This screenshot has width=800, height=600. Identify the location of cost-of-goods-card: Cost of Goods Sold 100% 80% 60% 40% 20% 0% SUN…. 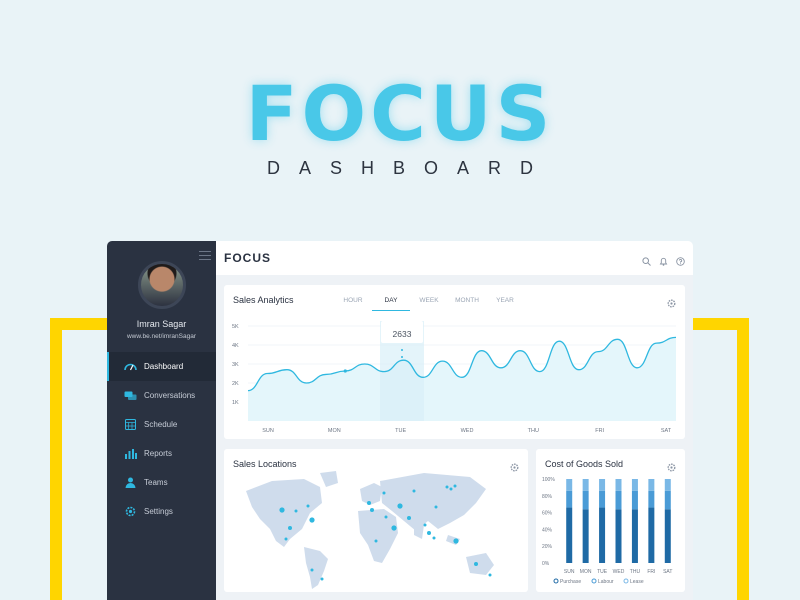
(610, 520).